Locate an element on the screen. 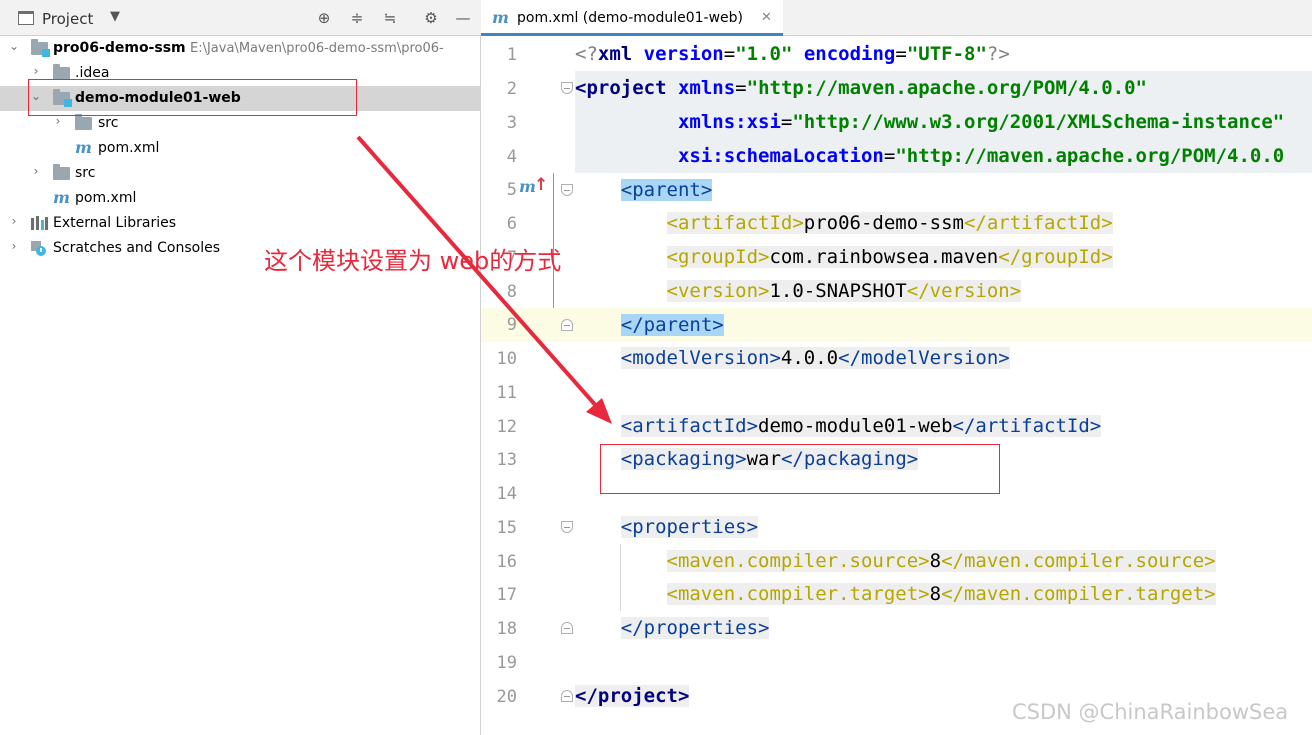 The image size is (1312, 735). code-token: <modelVersion> is located at coordinates (700, 358).